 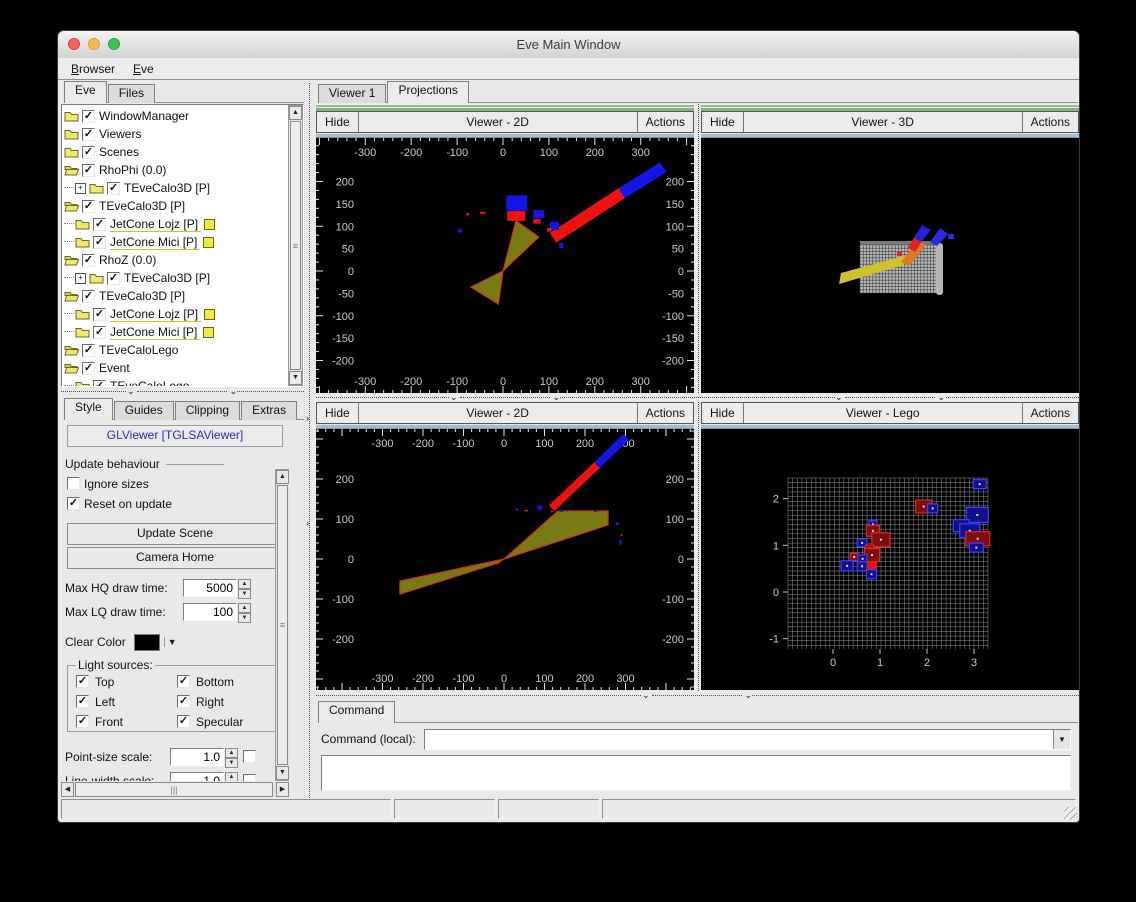 I want to click on light-bottom-row: ✓ Bottom, so click(x=227, y=681).